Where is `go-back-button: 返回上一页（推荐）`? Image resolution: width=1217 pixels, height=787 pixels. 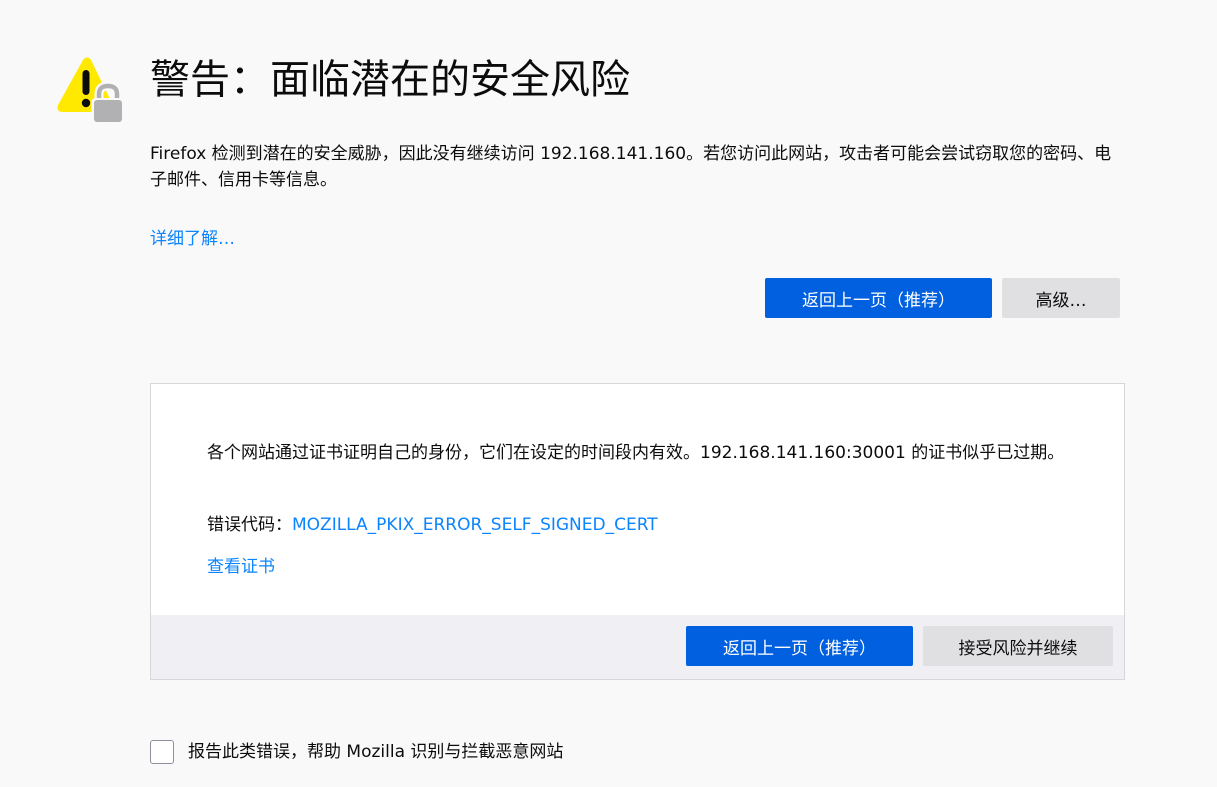
go-back-button: 返回上一页（推荐） is located at coordinates (878, 298).